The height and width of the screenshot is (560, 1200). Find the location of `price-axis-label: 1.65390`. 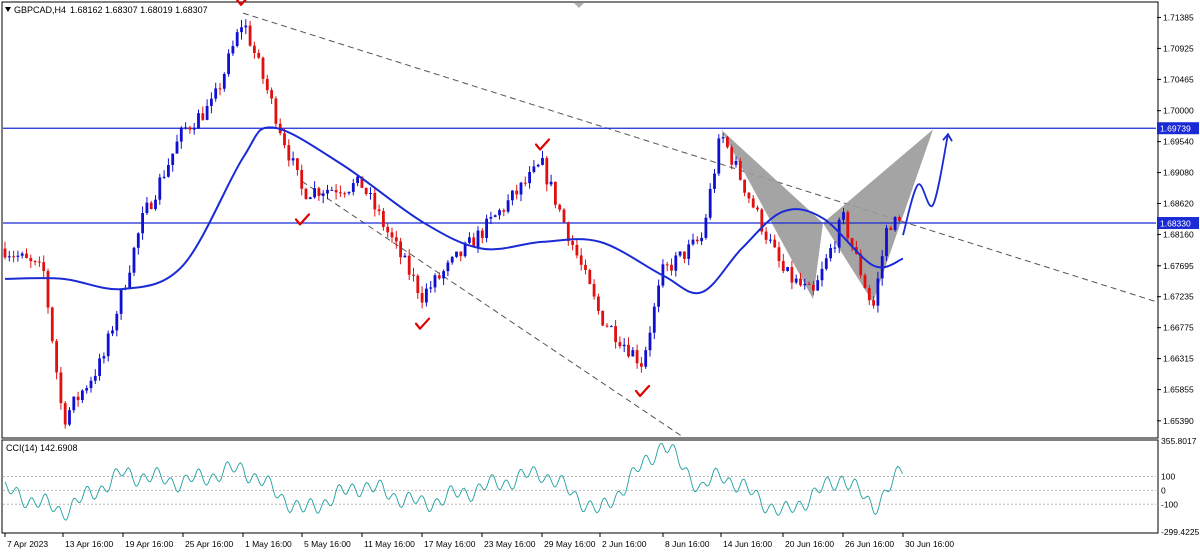

price-axis-label: 1.65390 is located at coordinates (1178, 421).